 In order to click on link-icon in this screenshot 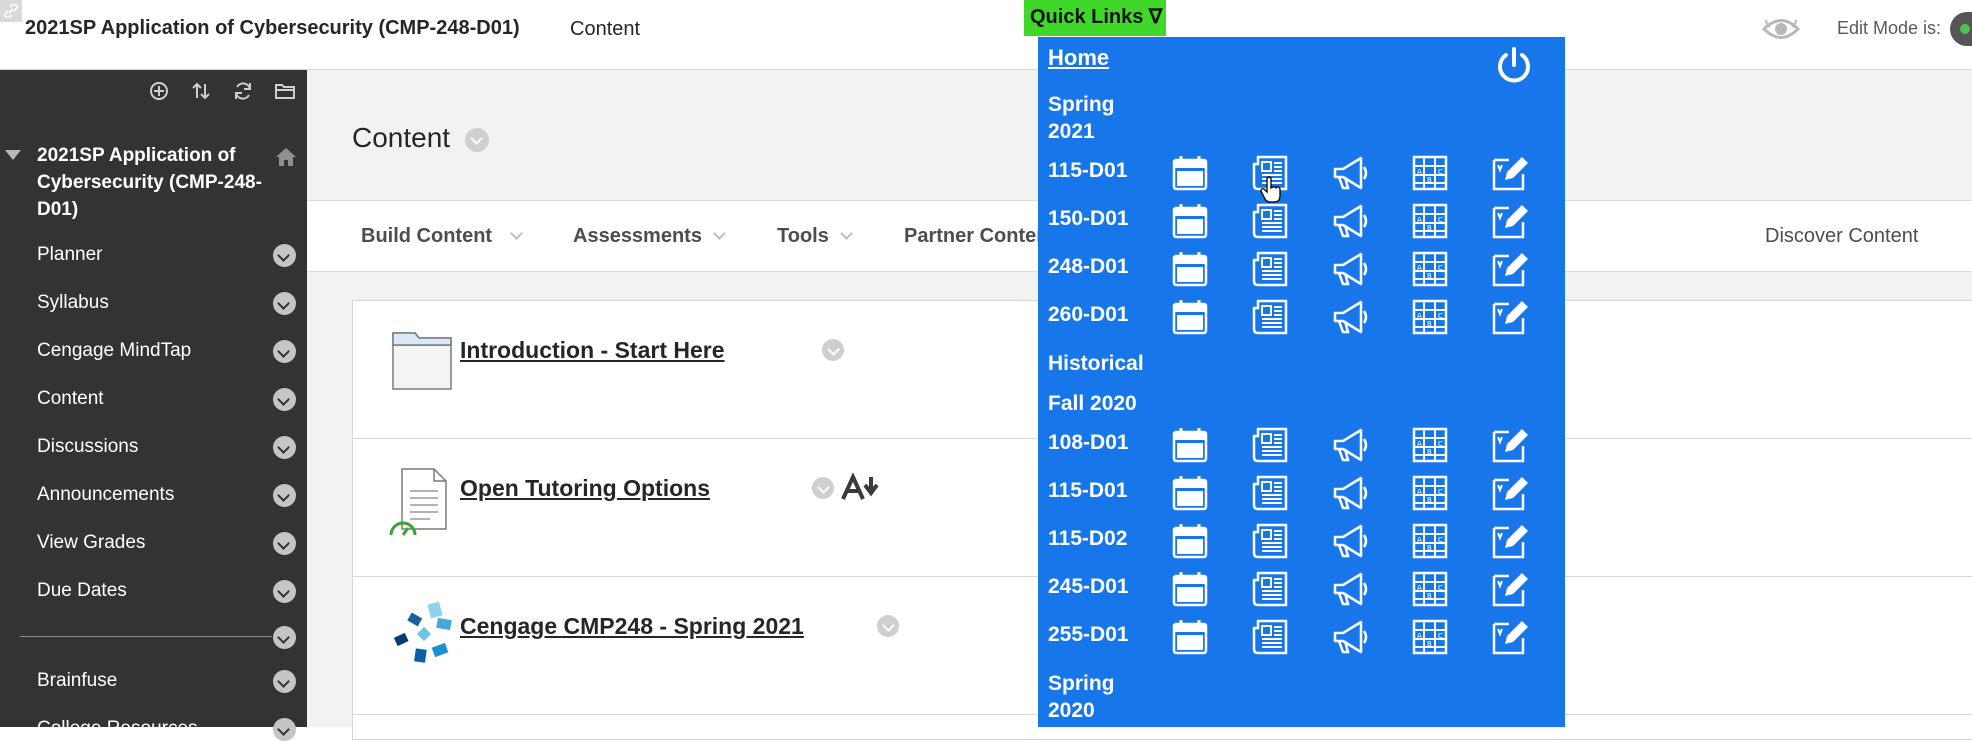, I will do `click(11, 11)`.